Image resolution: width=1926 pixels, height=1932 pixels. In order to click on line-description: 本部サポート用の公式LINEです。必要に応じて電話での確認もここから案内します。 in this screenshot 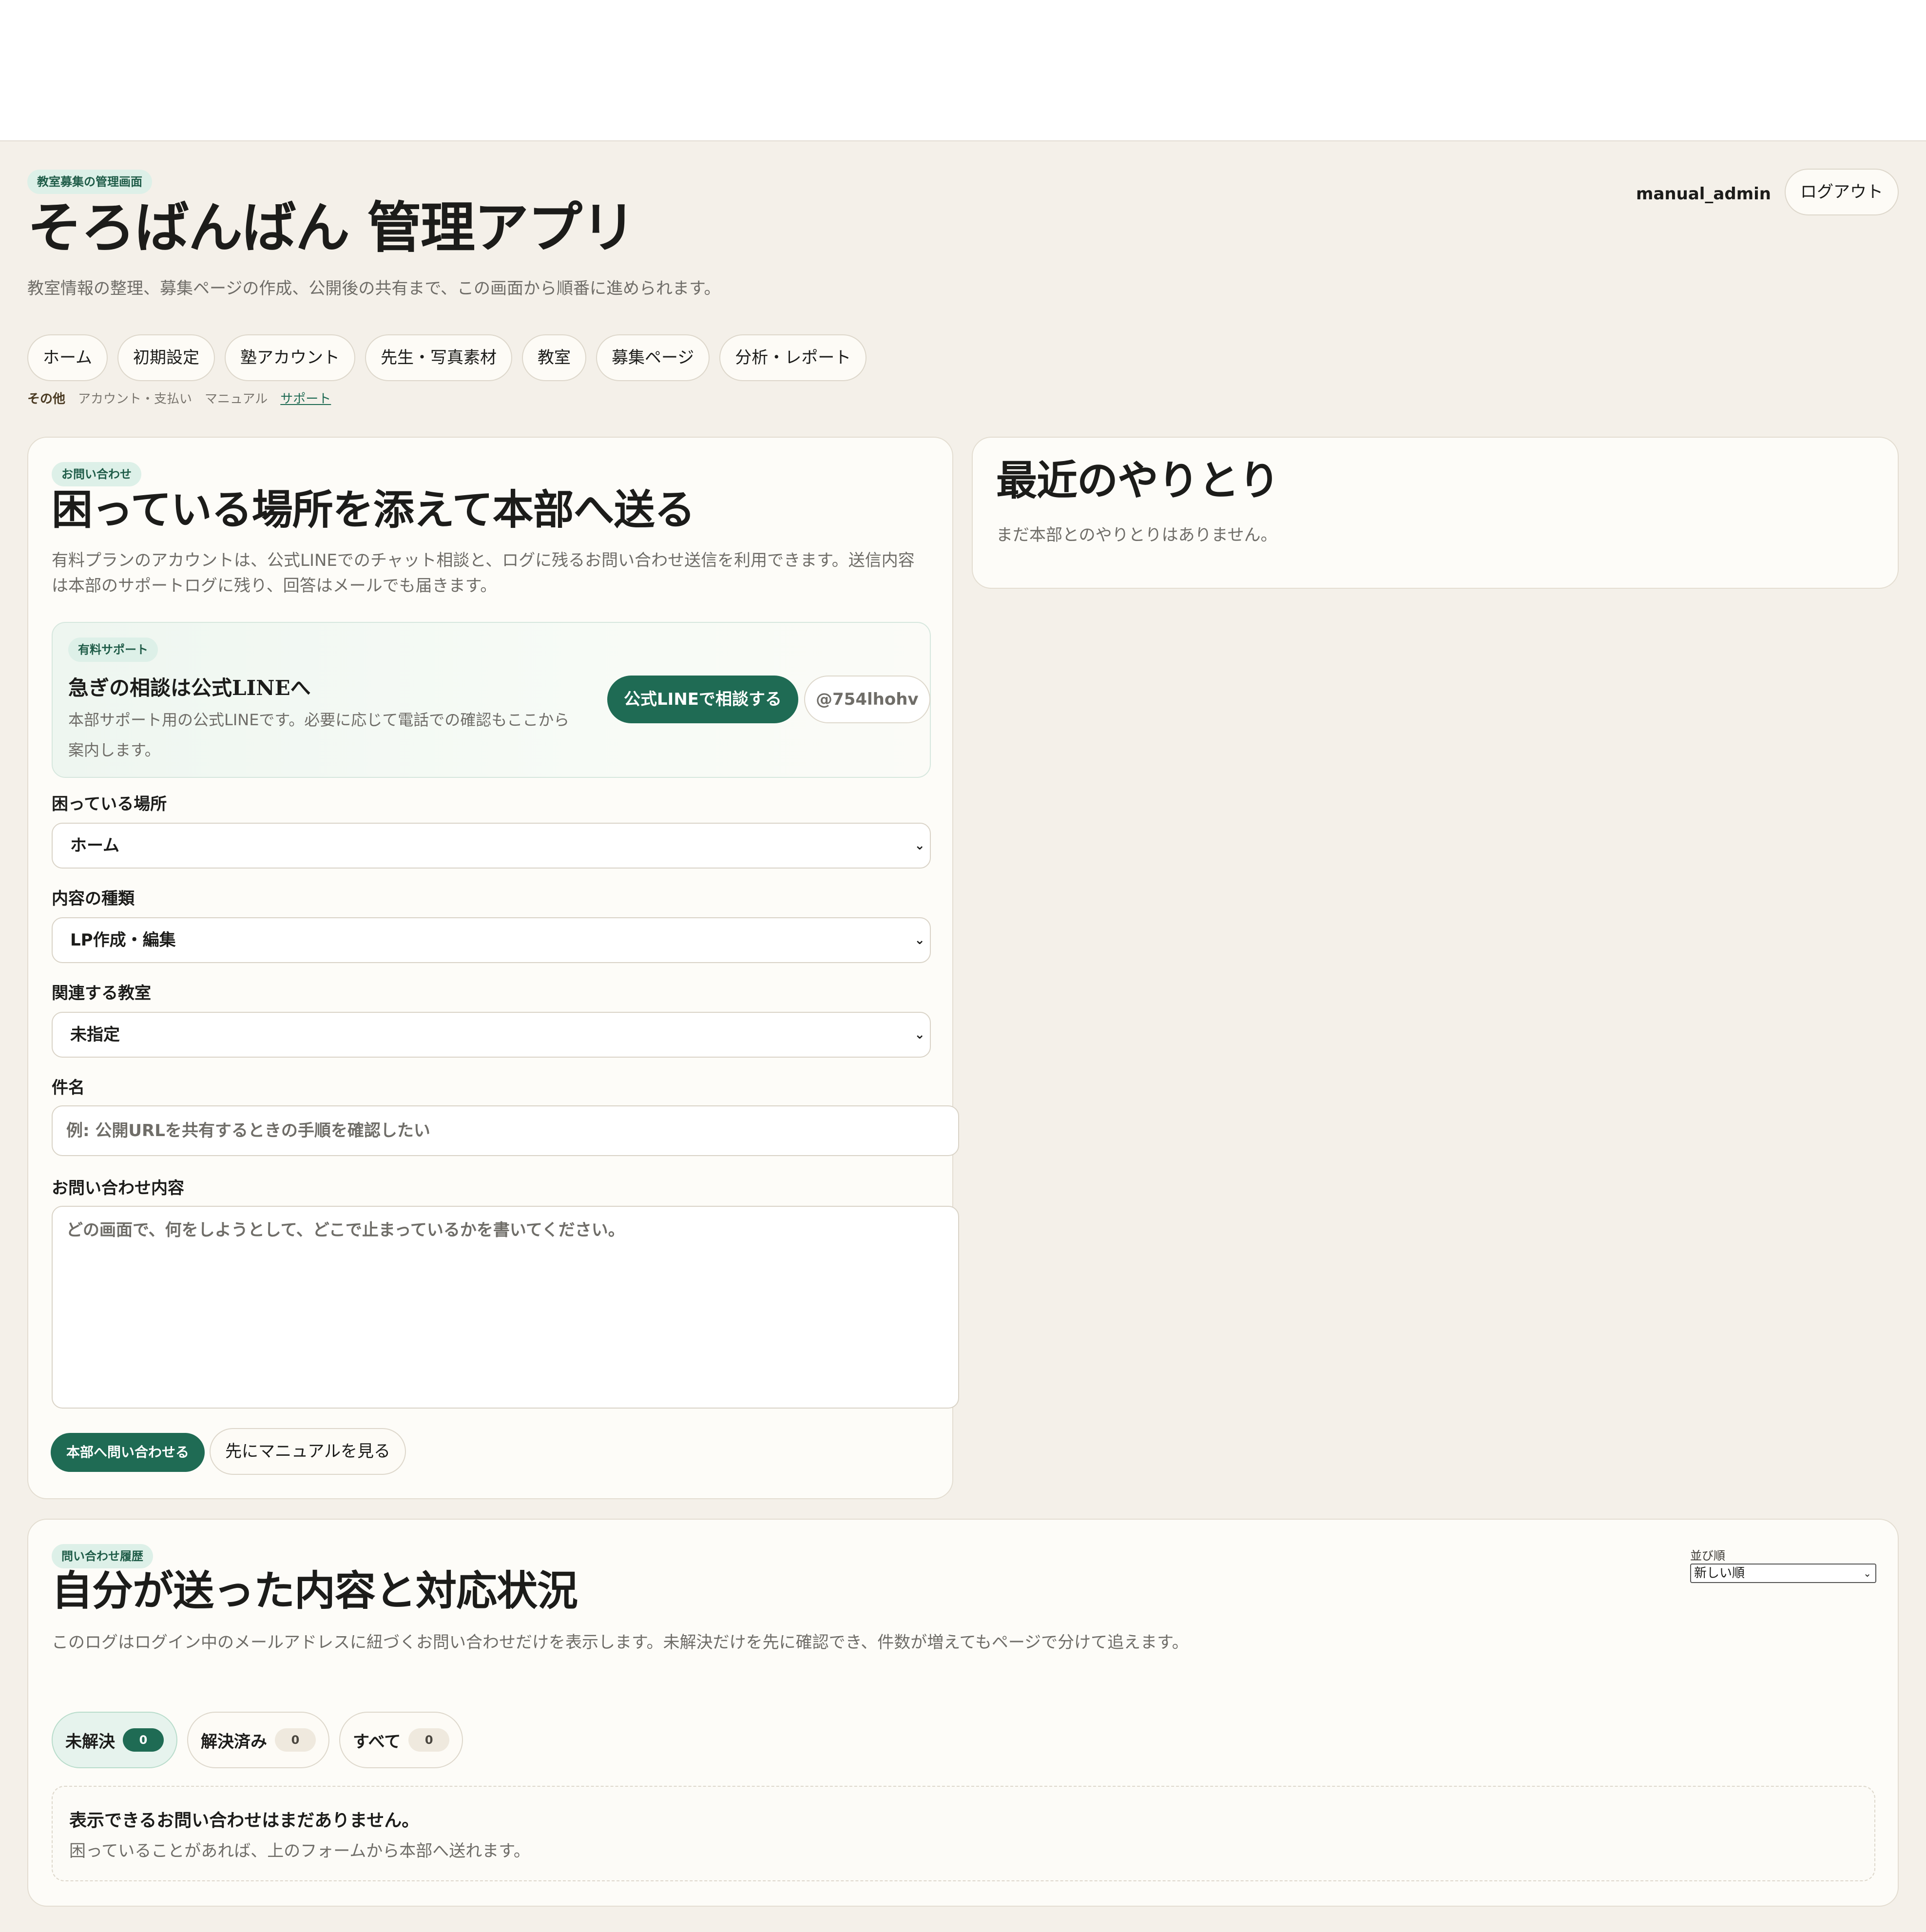, I will do `click(319, 735)`.